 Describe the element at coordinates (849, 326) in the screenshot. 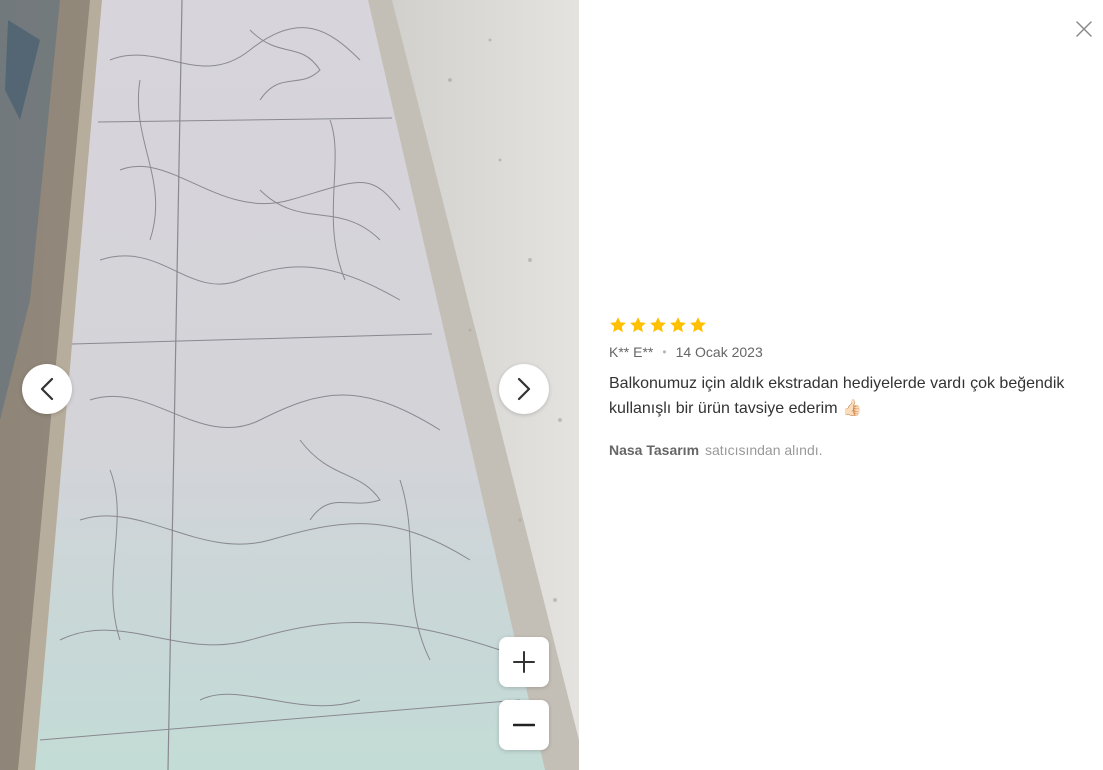

I see `star-rating` at that location.